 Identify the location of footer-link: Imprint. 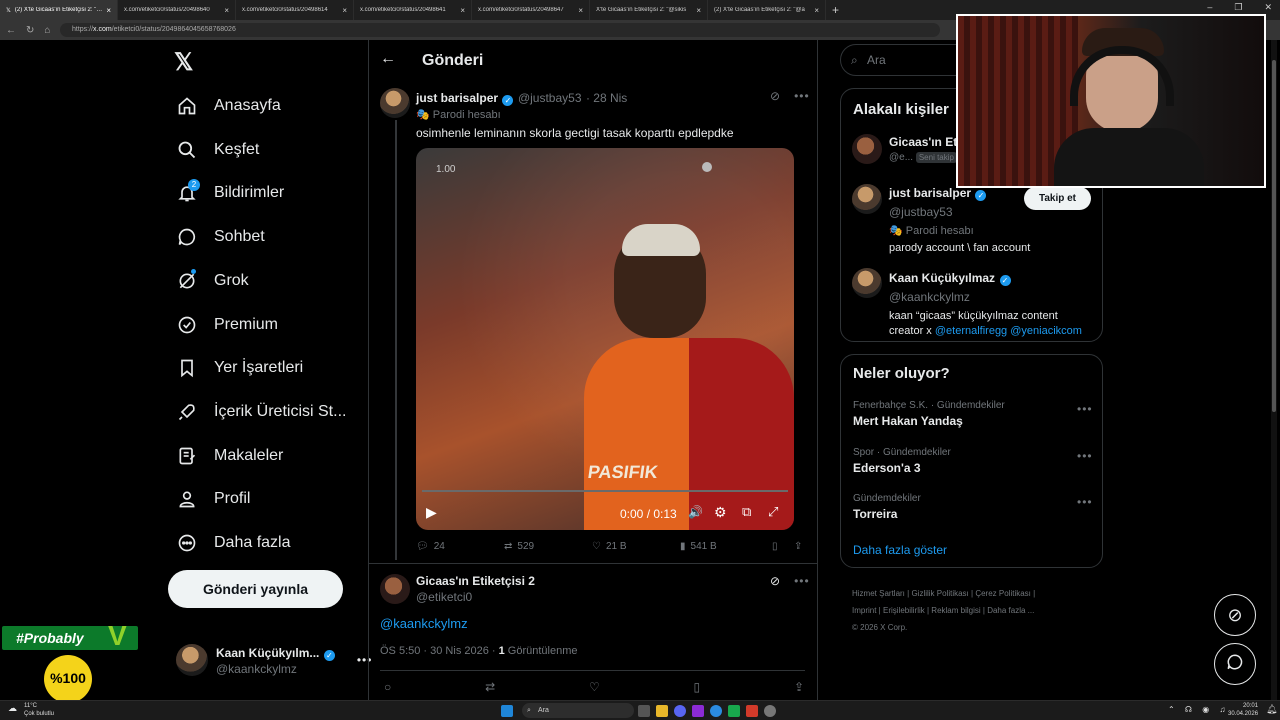
(864, 610).